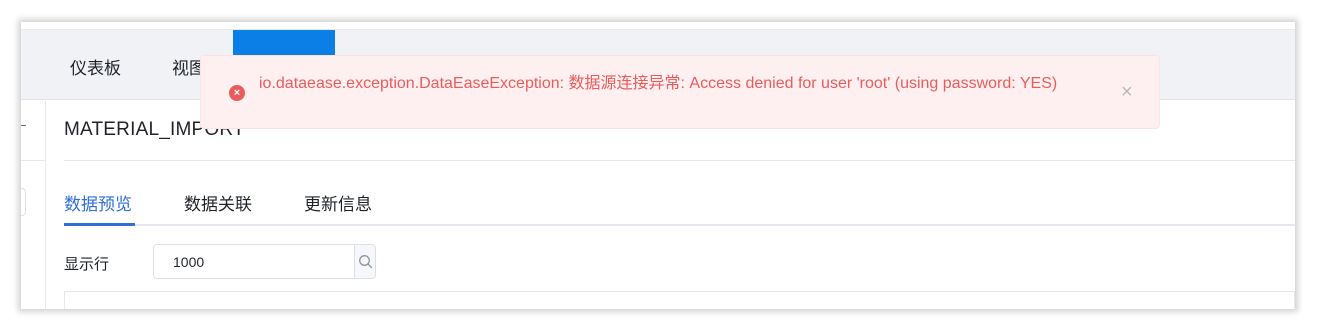 The image size is (1317, 331). Describe the element at coordinates (87, 264) in the screenshot. I see `display-rows-label: 显示行` at that location.